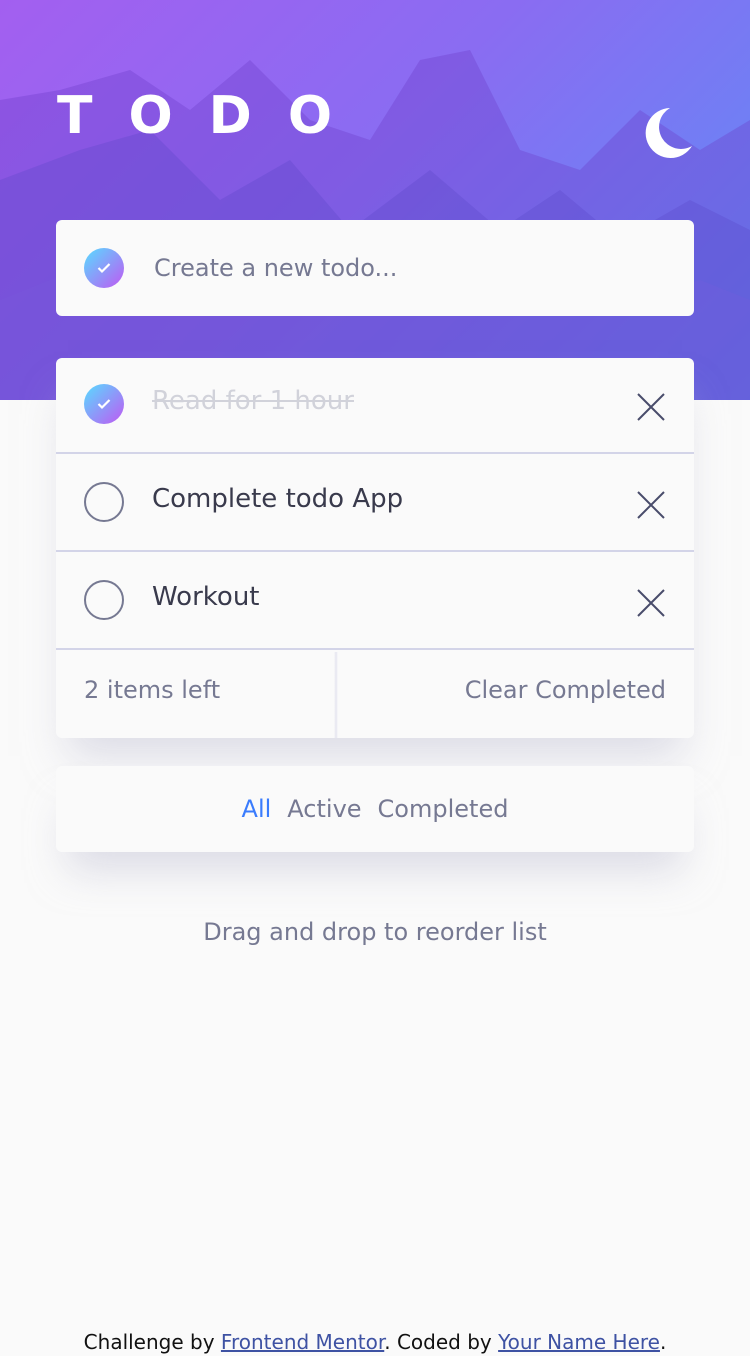 Image resolution: width=750 pixels, height=1356 pixels. I want to click on attribution-middle: . Coded by, so click(441, 1342).